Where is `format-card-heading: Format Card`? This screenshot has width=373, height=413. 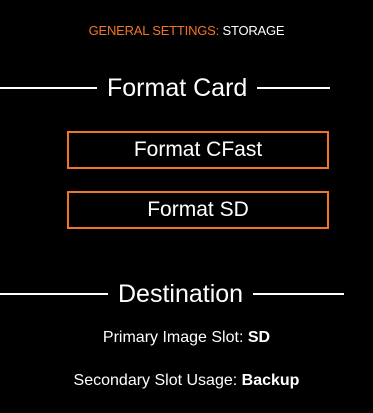
format-card-heading: Format Card is located at coordinates (186, 88).